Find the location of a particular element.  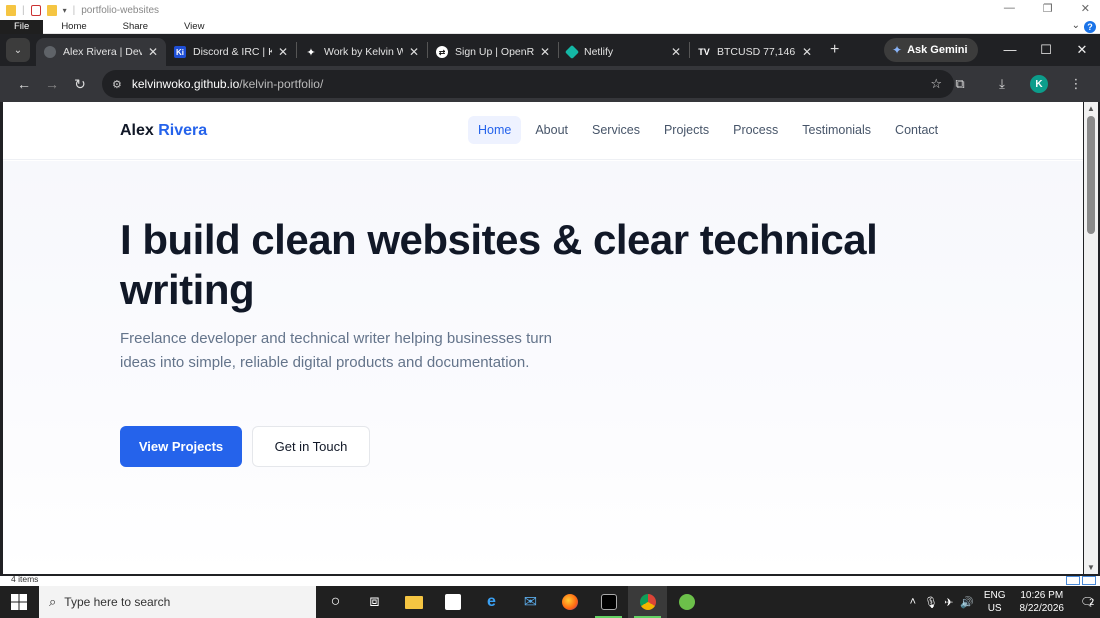

details-view-icon is located at coordinates (1073, 580).